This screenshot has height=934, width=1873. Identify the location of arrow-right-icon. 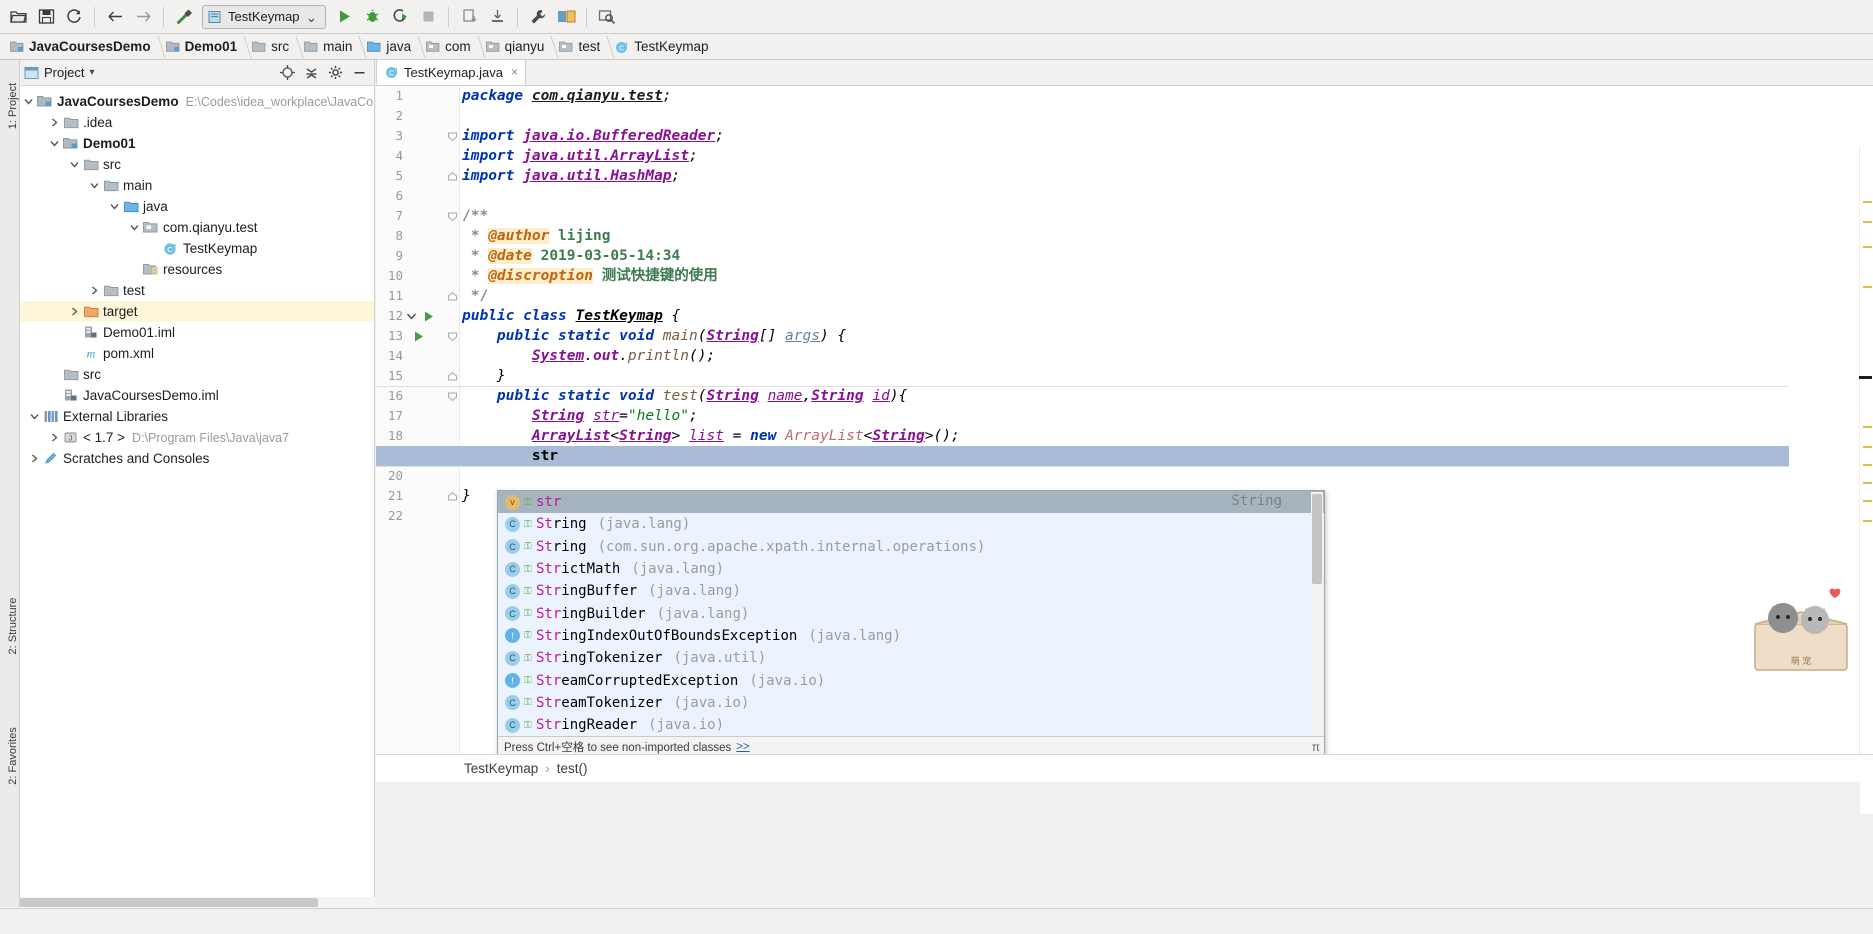
(143, 17).